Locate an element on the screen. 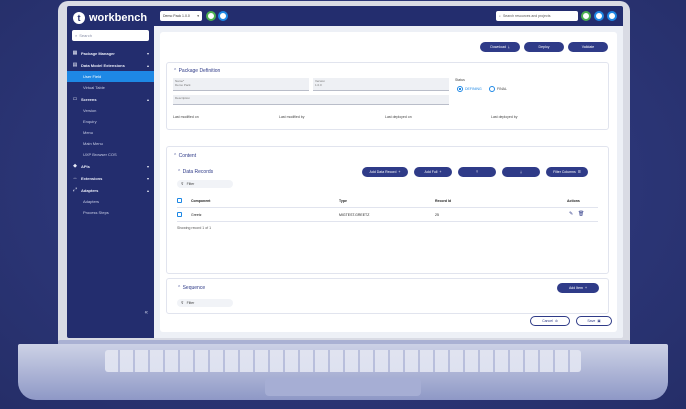 The width and height of the screenshot is (686, 409). last-modified-on: Last modified on is located at coordinates (186, 117).